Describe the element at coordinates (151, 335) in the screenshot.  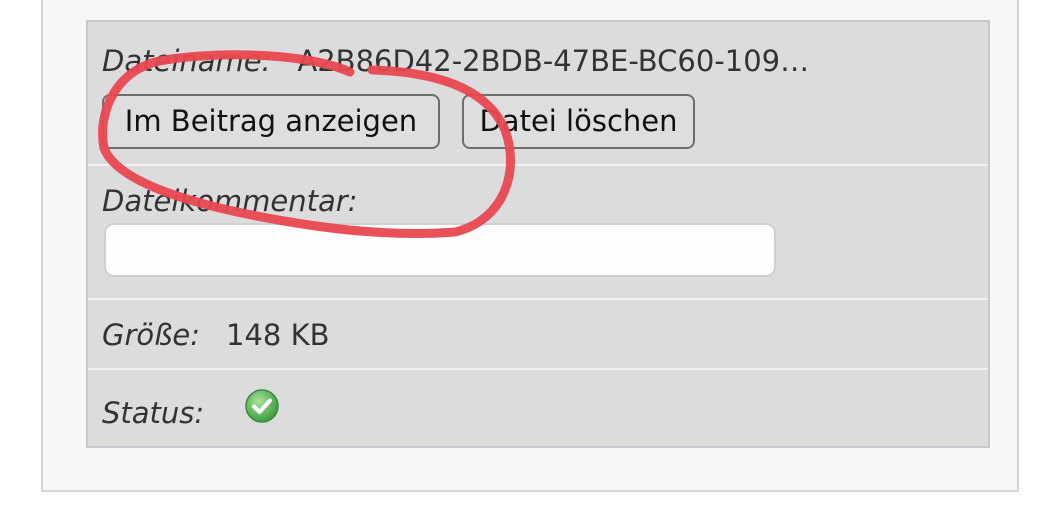
I see `size-label: Größe:` at that location.